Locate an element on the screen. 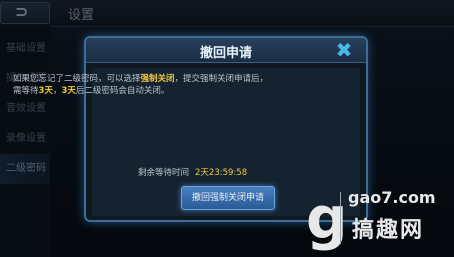 The width and height of the screenshot is (454, 257). watermark-logo: g is located at coordinates (327, 218).